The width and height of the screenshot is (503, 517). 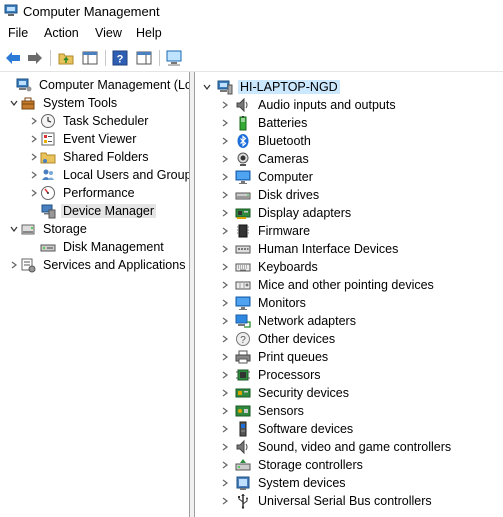 I want to click on nav-tree-item: Storage, so click(x=46, y=229).